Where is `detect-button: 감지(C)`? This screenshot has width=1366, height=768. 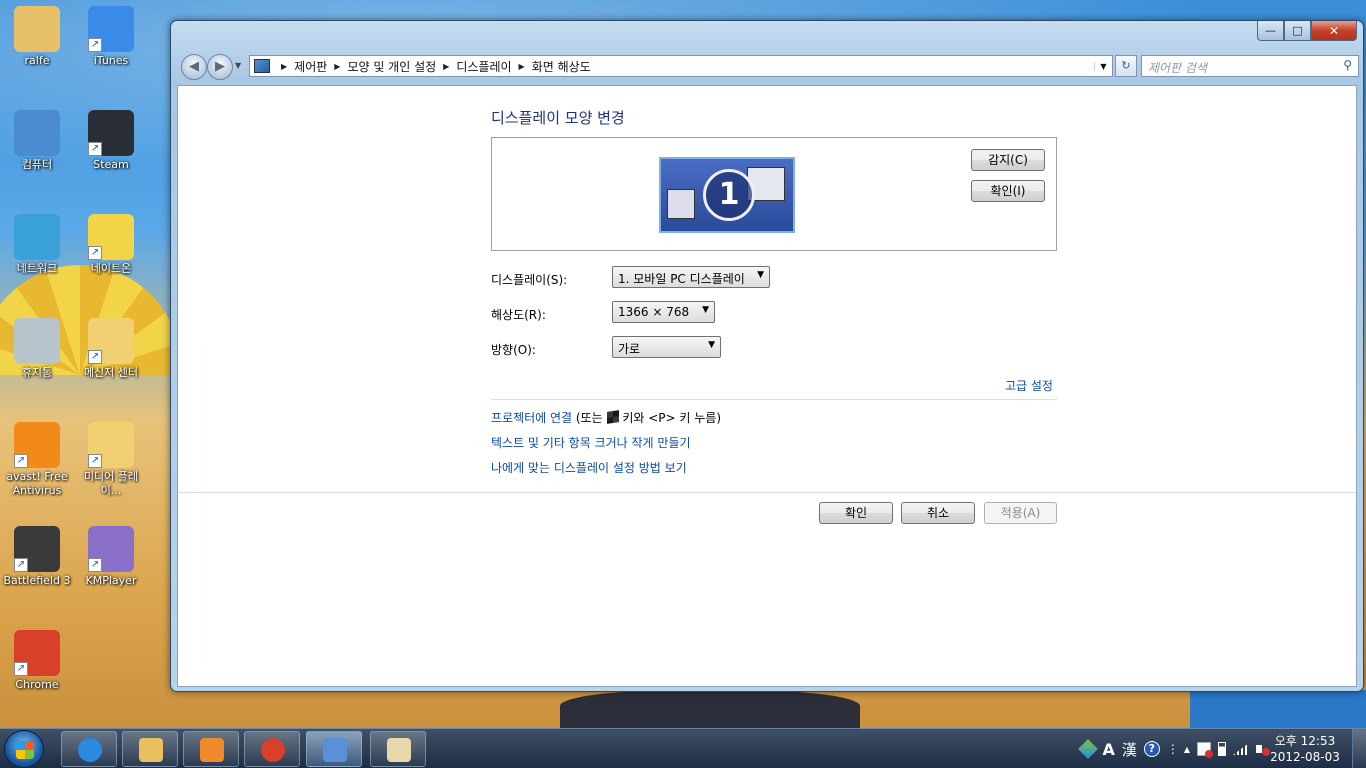 detect-button: 감지(C) is located at coordinates (1008, 160).